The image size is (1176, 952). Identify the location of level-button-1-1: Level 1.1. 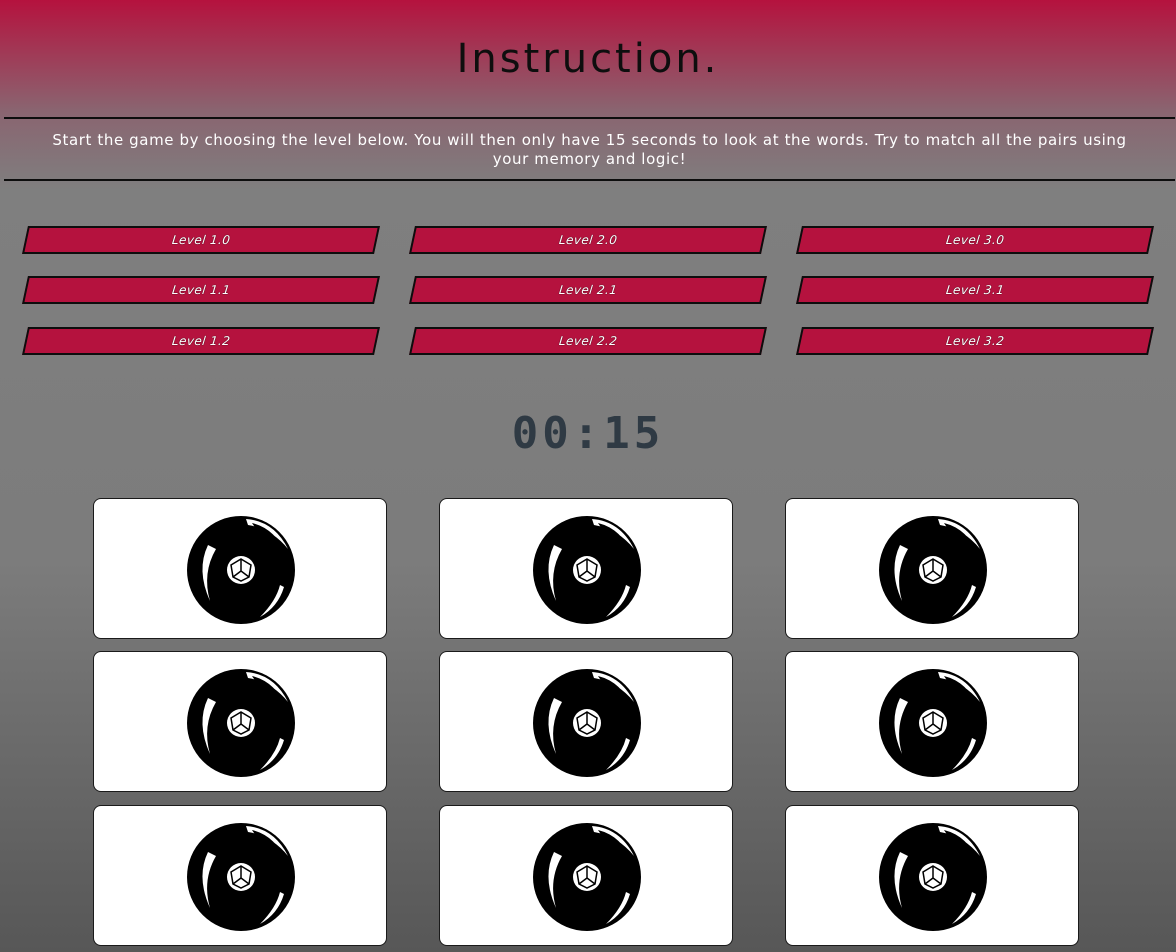
(201, 290).